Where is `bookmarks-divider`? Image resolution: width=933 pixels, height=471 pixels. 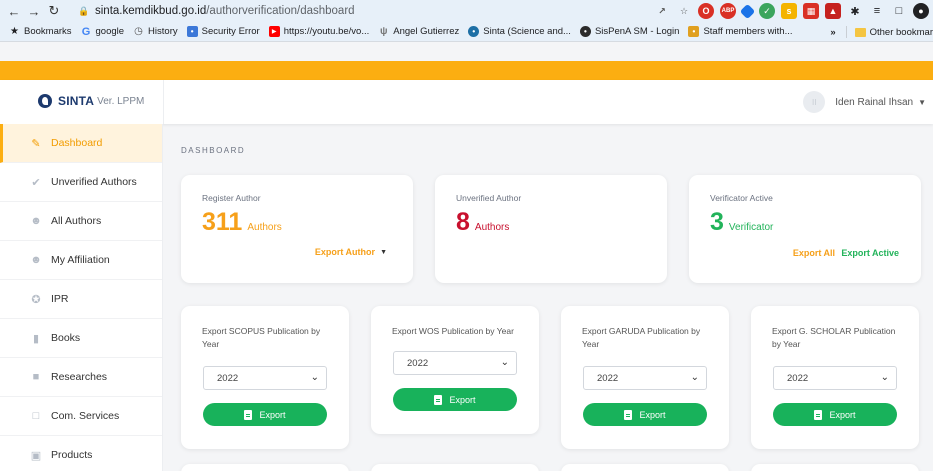 bookmarks-divider is located at coordinates (846, 32).